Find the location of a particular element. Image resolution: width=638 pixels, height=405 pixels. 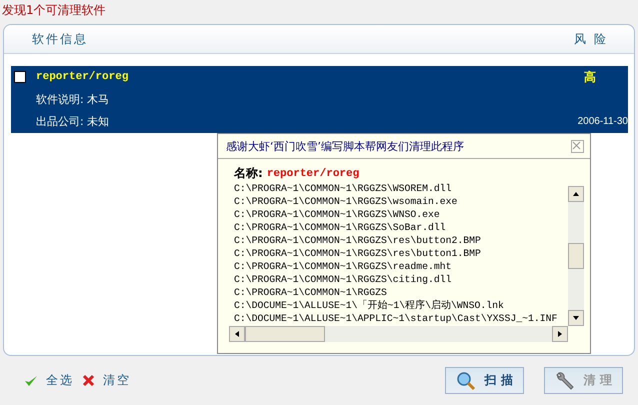

file-path: C:\PROGRA~1\COMMON~1\RGGZS\SoBar.dll is located at coordinates (340, 227).